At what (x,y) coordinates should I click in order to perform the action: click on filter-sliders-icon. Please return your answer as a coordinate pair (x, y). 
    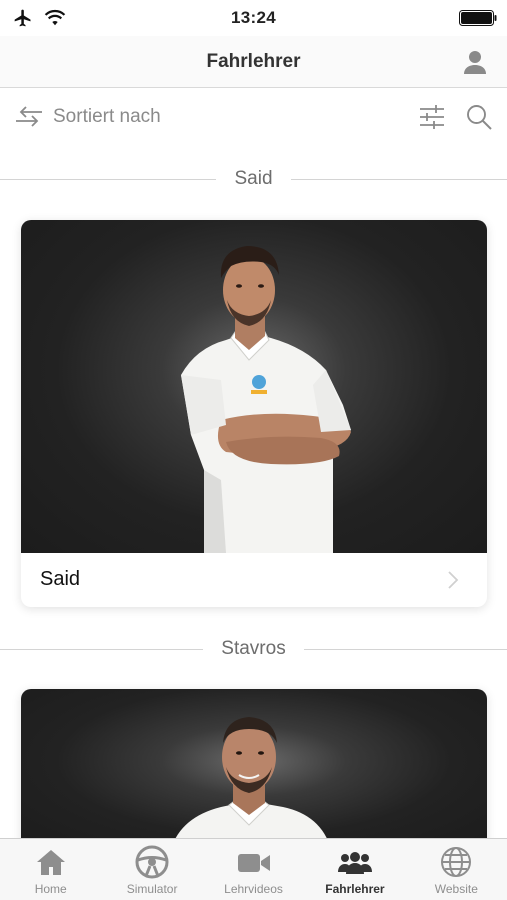
    Looking at the image, I should click on (432, 117).